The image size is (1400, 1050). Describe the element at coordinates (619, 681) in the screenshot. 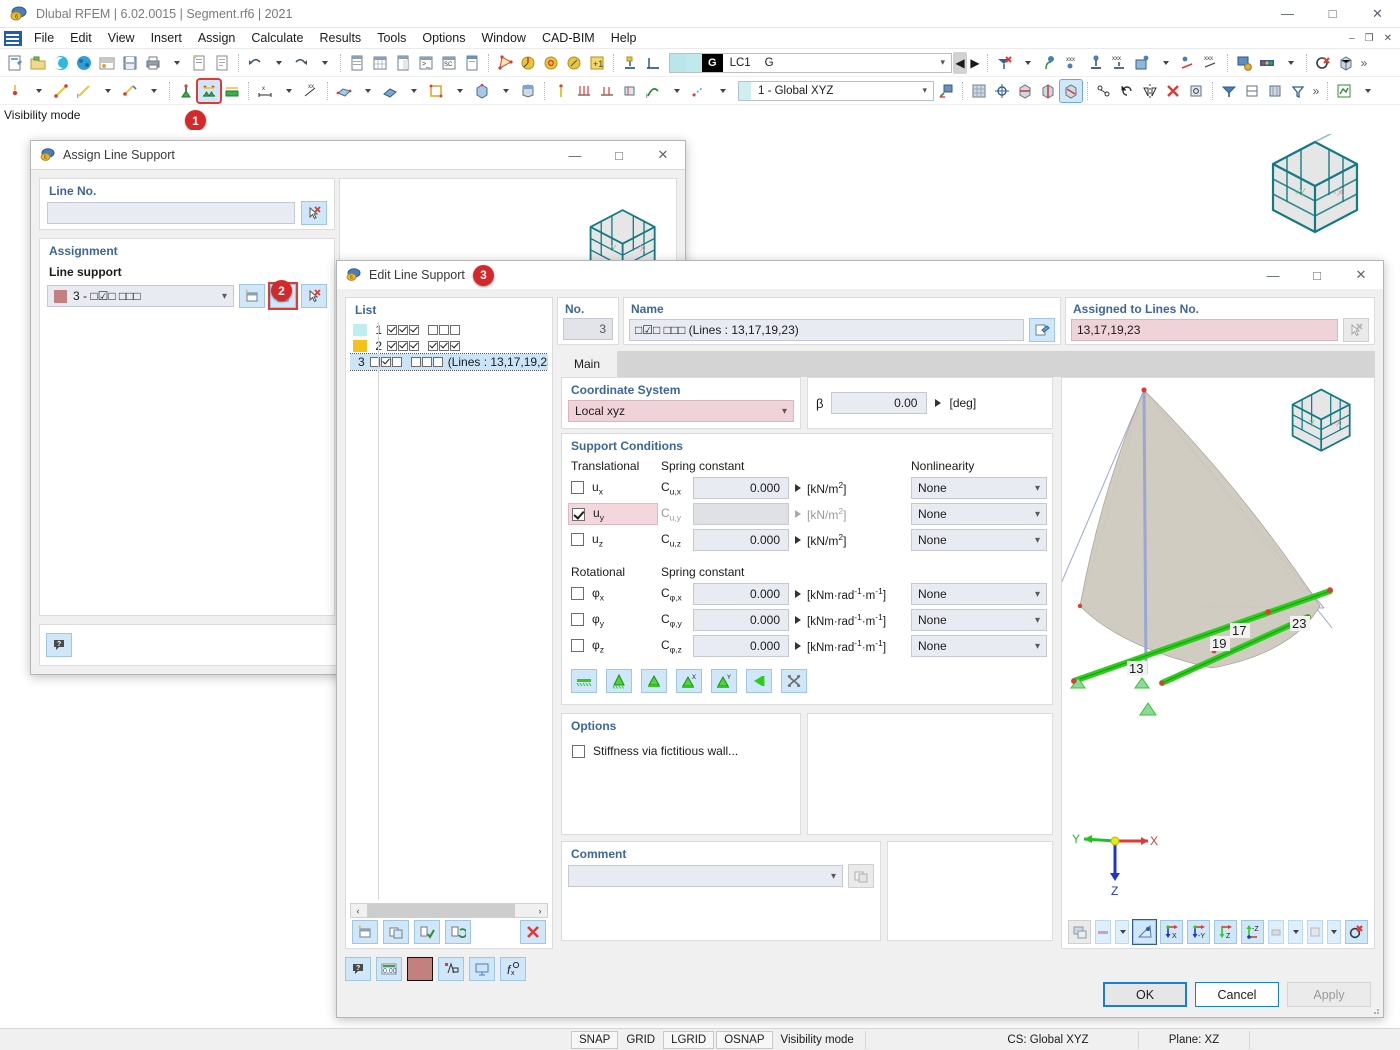

I see `support-hinged-icon` at that location.